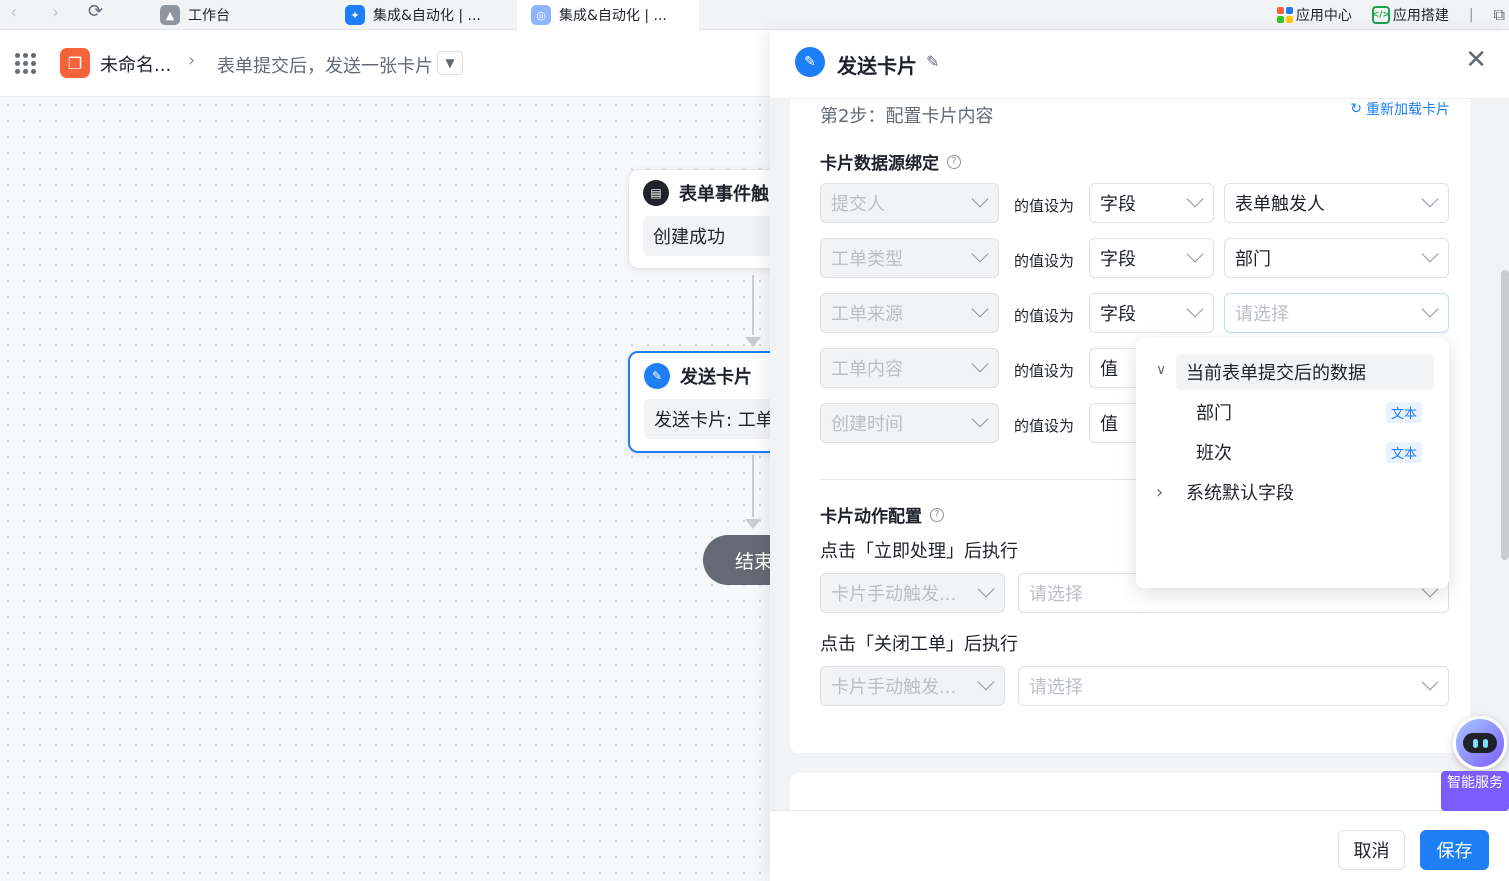  I want to click on reload-card-button: ↻ 重新加载卡片, so click(1400, 109).